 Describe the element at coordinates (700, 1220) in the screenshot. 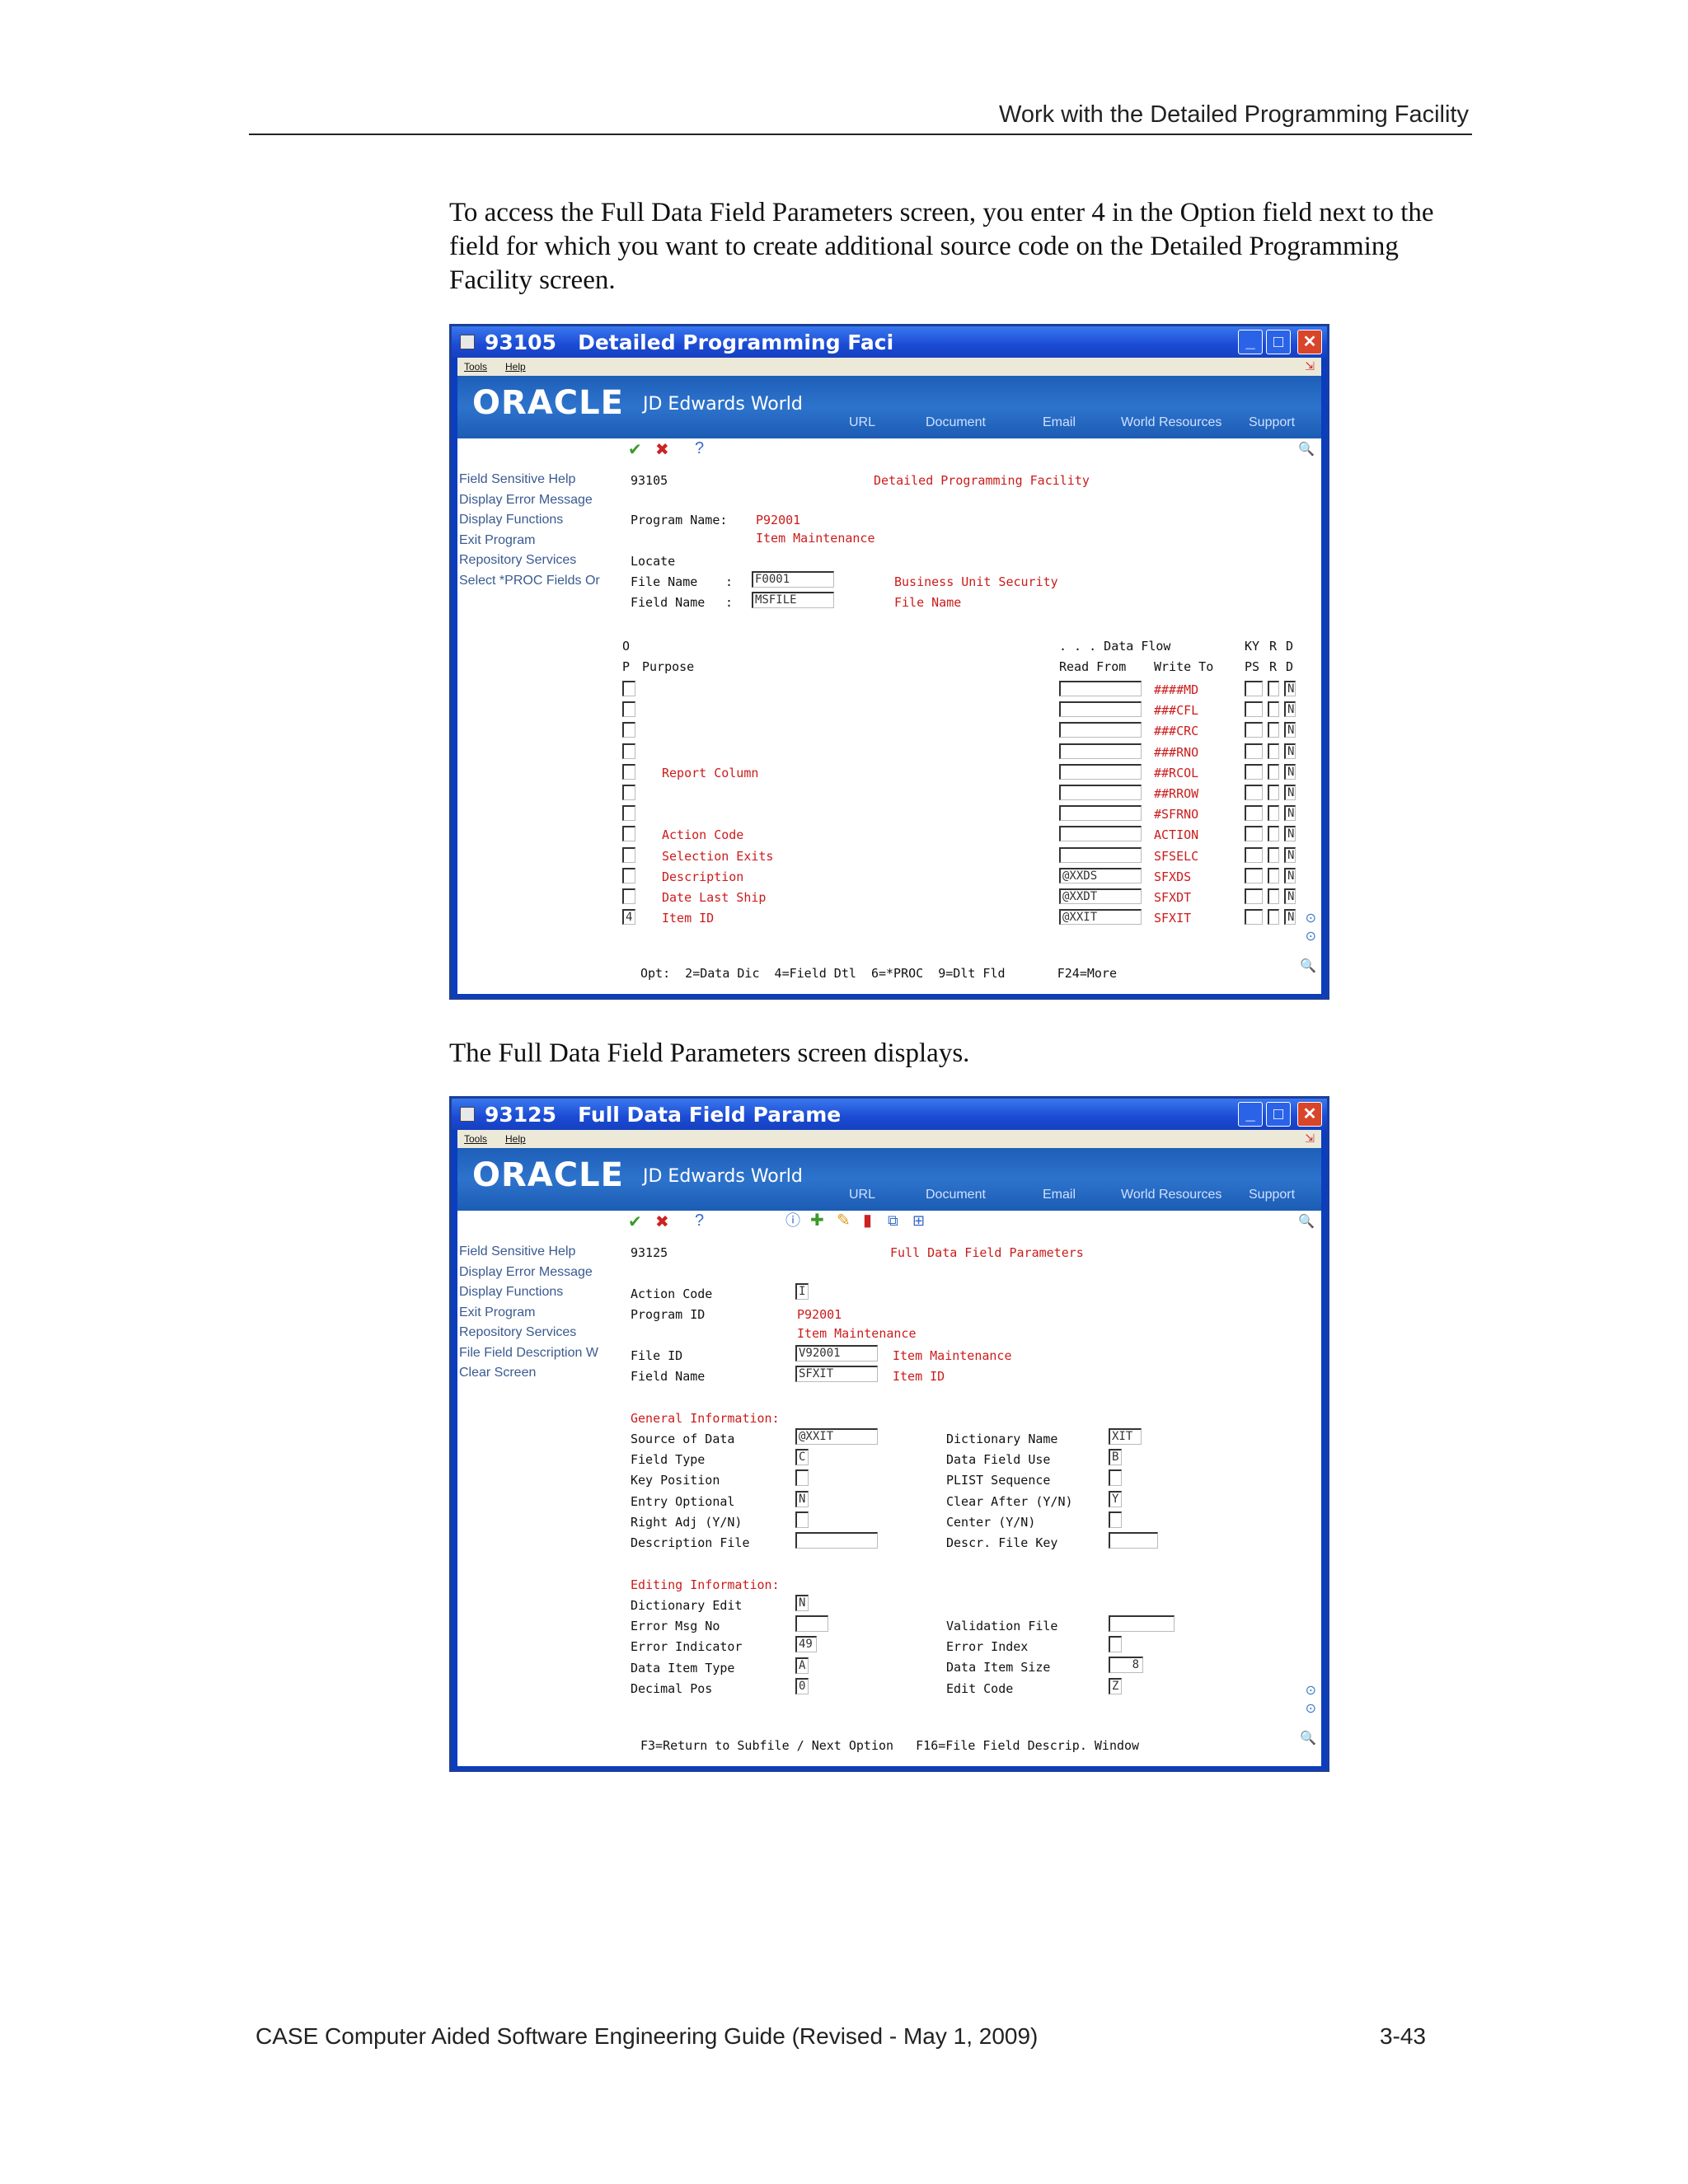

I see `help-question-icon: ?` at that location.